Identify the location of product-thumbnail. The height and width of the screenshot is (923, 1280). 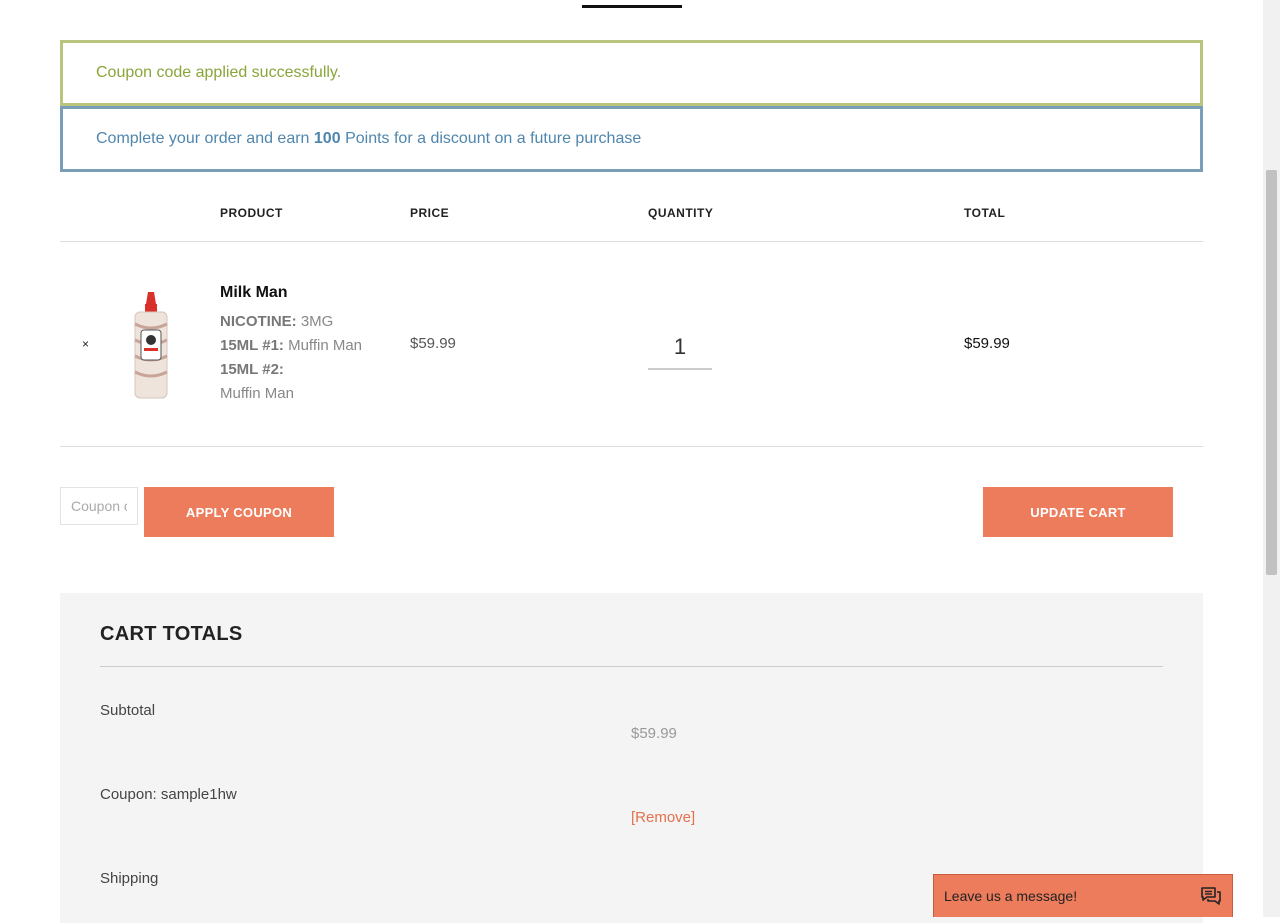
(151, 346).